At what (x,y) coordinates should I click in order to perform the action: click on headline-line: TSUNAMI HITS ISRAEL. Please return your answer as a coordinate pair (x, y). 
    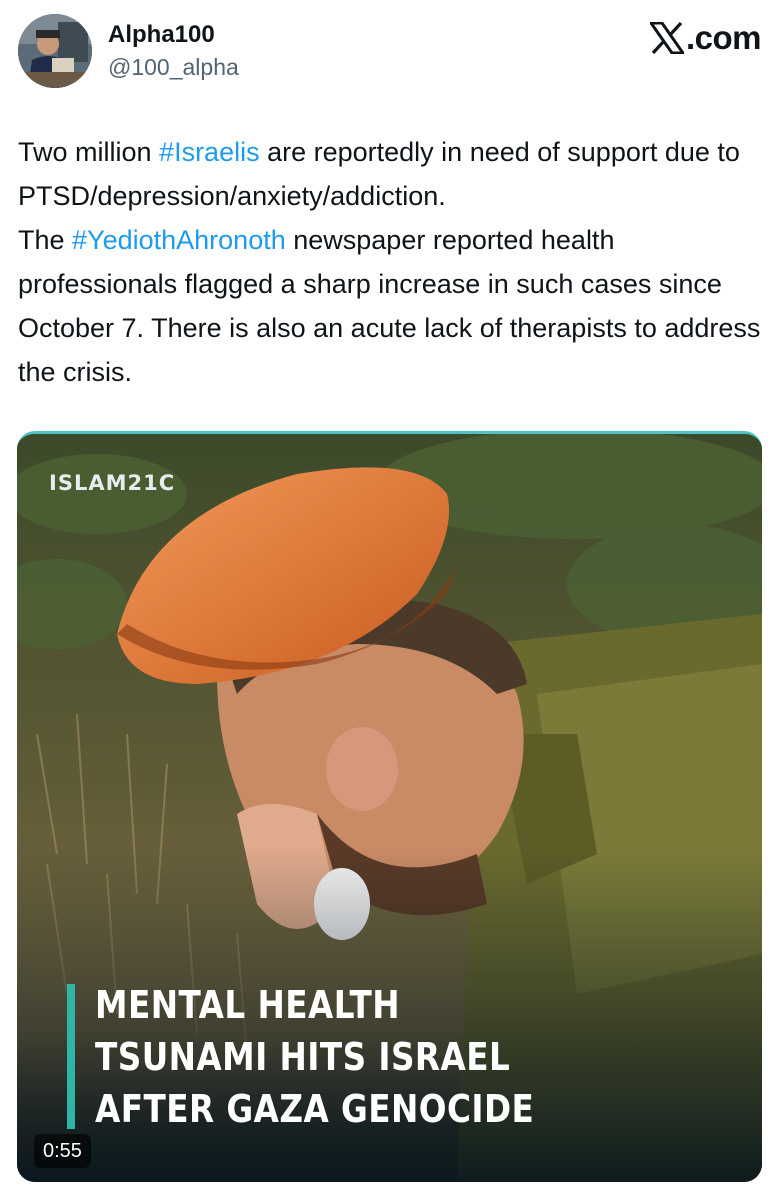
    Looking at the image, I should click on (303, 1057).